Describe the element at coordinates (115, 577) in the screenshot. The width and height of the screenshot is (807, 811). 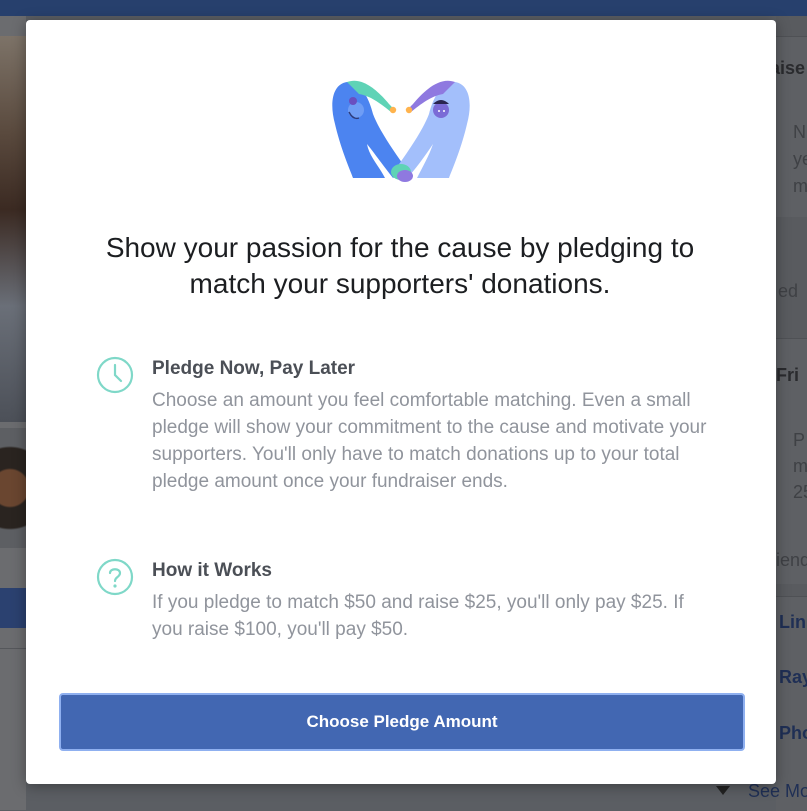
I see `question-circle-icon` at that location.